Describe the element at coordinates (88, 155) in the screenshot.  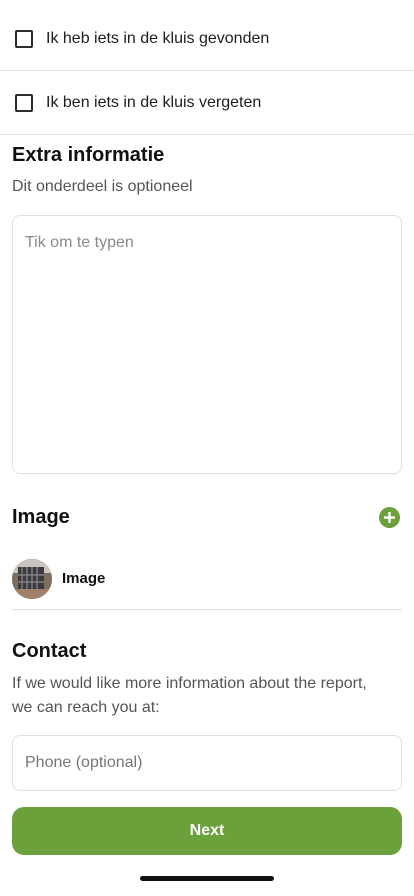
I see `extra-info-title: Extra informatie` at that location.